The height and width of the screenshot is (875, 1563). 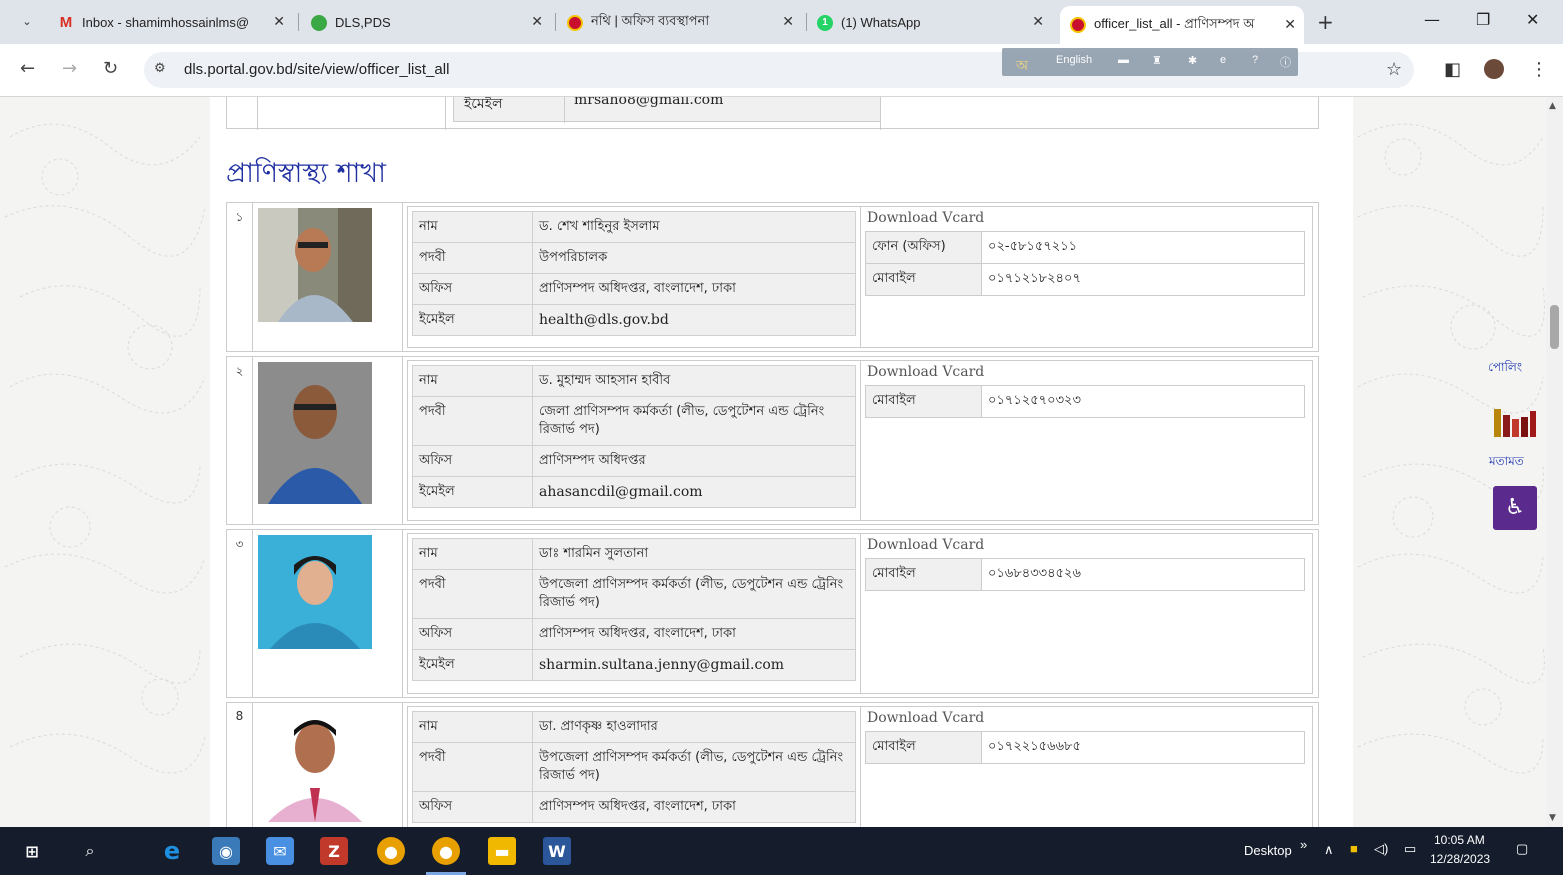 What do you see at coordinates (1522, 849) in the screenshot?
I see `notification-icon: ▢` at bounding box center [1522, 849].